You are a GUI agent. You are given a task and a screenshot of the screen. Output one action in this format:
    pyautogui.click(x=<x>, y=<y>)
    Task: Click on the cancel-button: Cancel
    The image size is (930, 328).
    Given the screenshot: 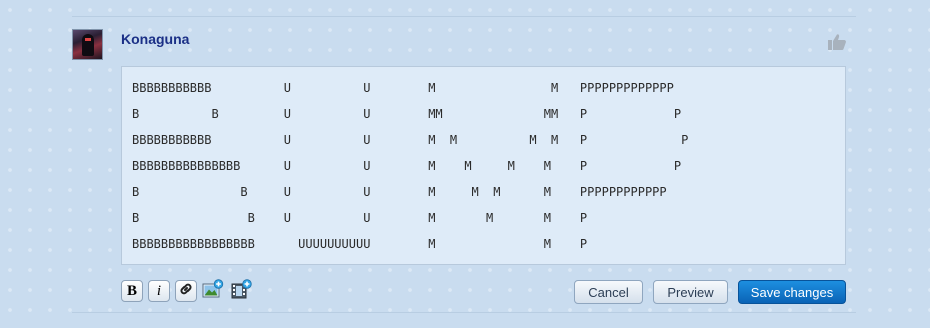 What is the action you would take?
    pyautogui.click(x=608, y=292)
    